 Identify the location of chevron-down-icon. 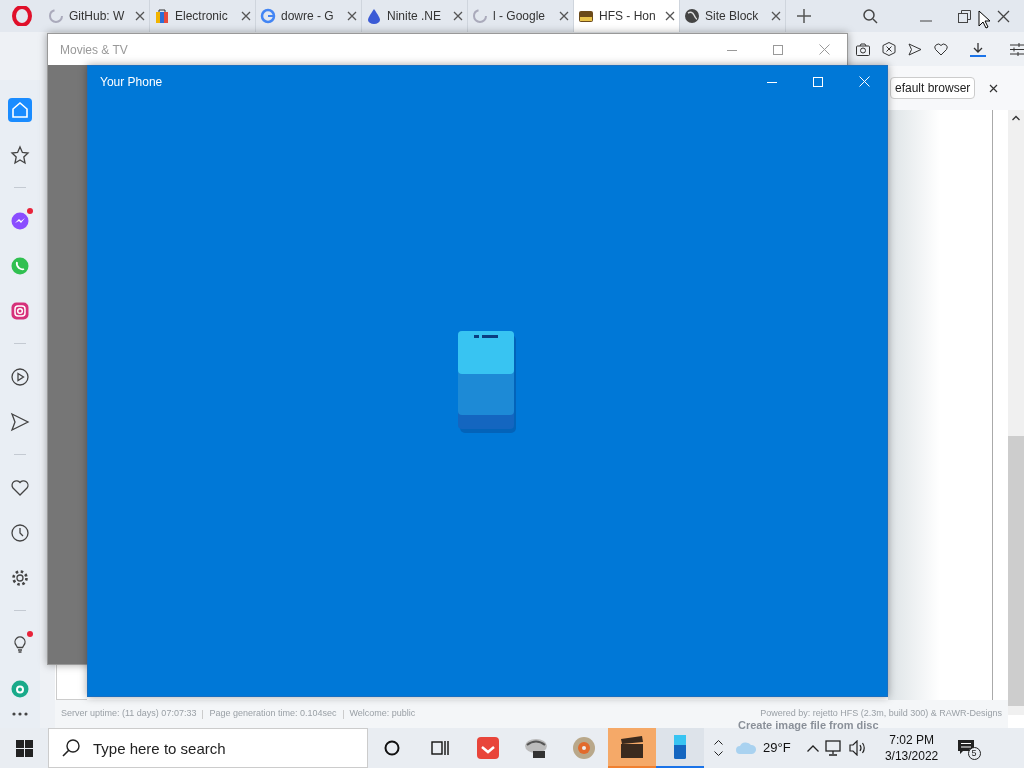
(718, 753).